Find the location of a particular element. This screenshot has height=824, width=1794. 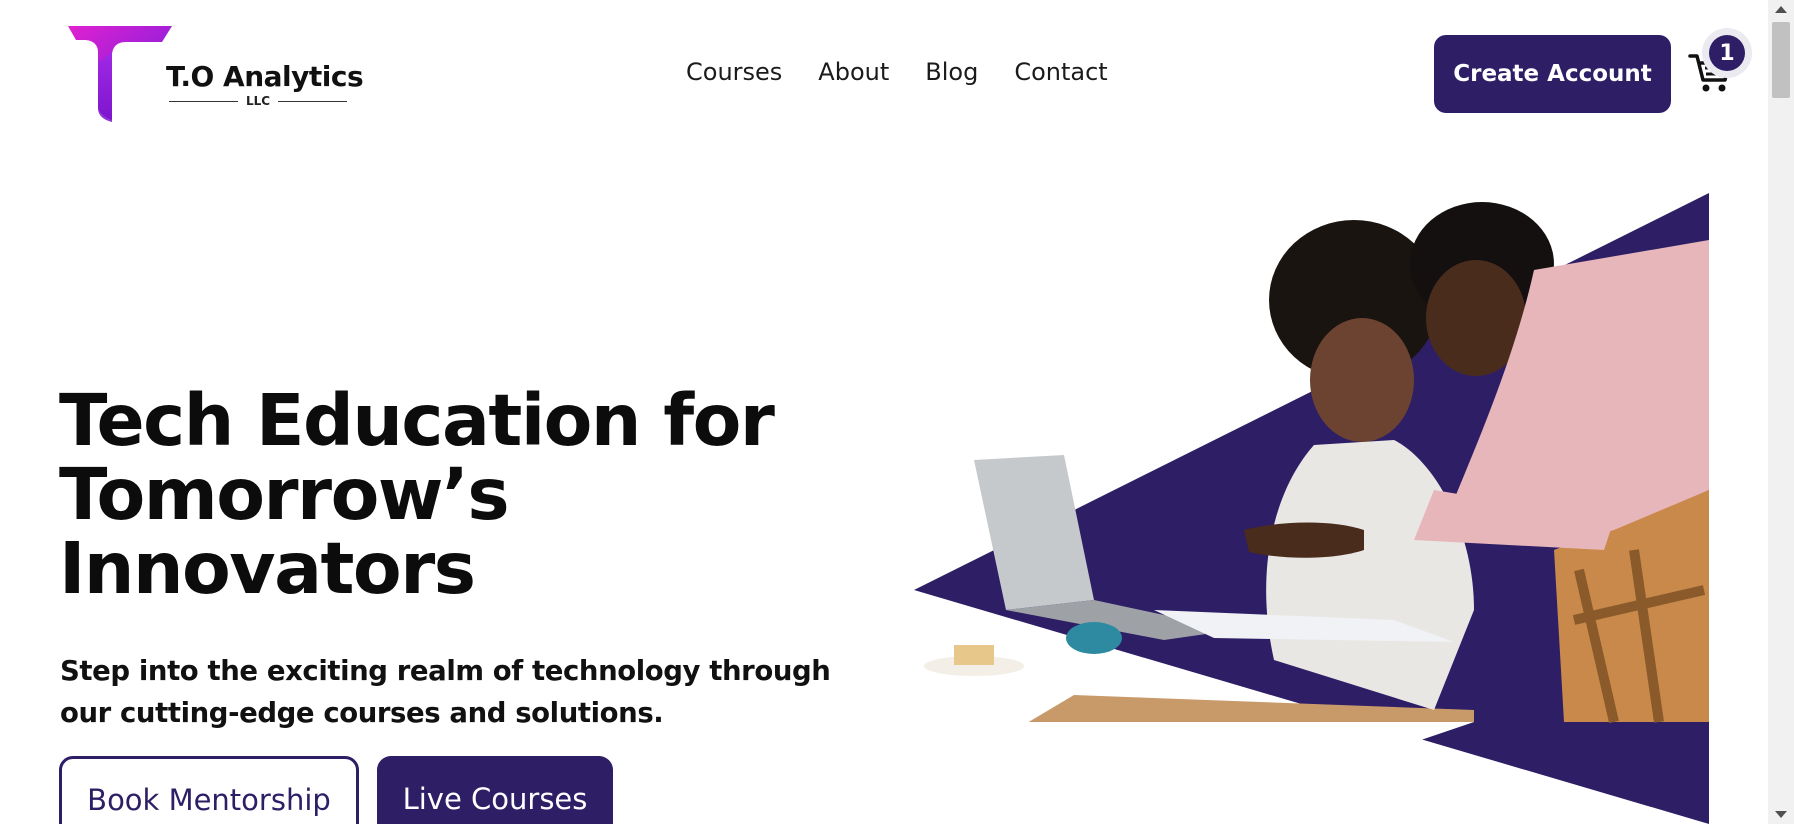

nav-contact: Contact is located at coordinates (1060, 72).